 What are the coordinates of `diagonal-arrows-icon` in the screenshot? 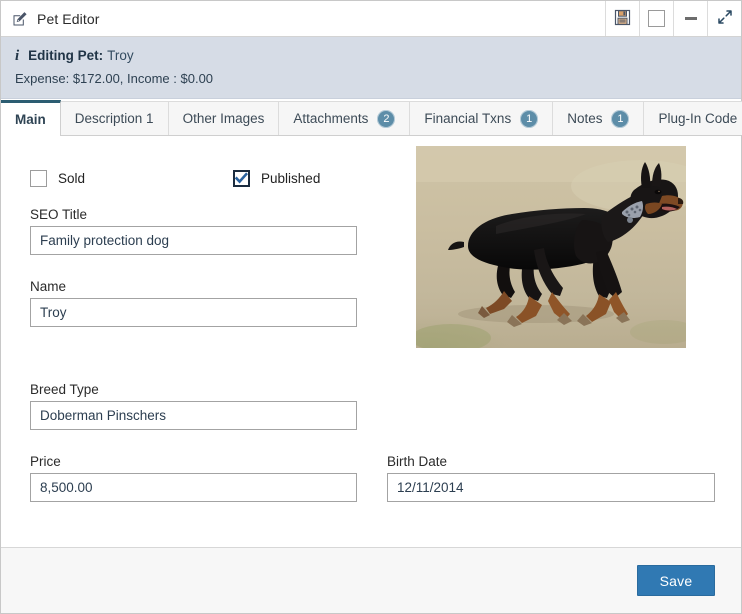 It's located at (725, 18).